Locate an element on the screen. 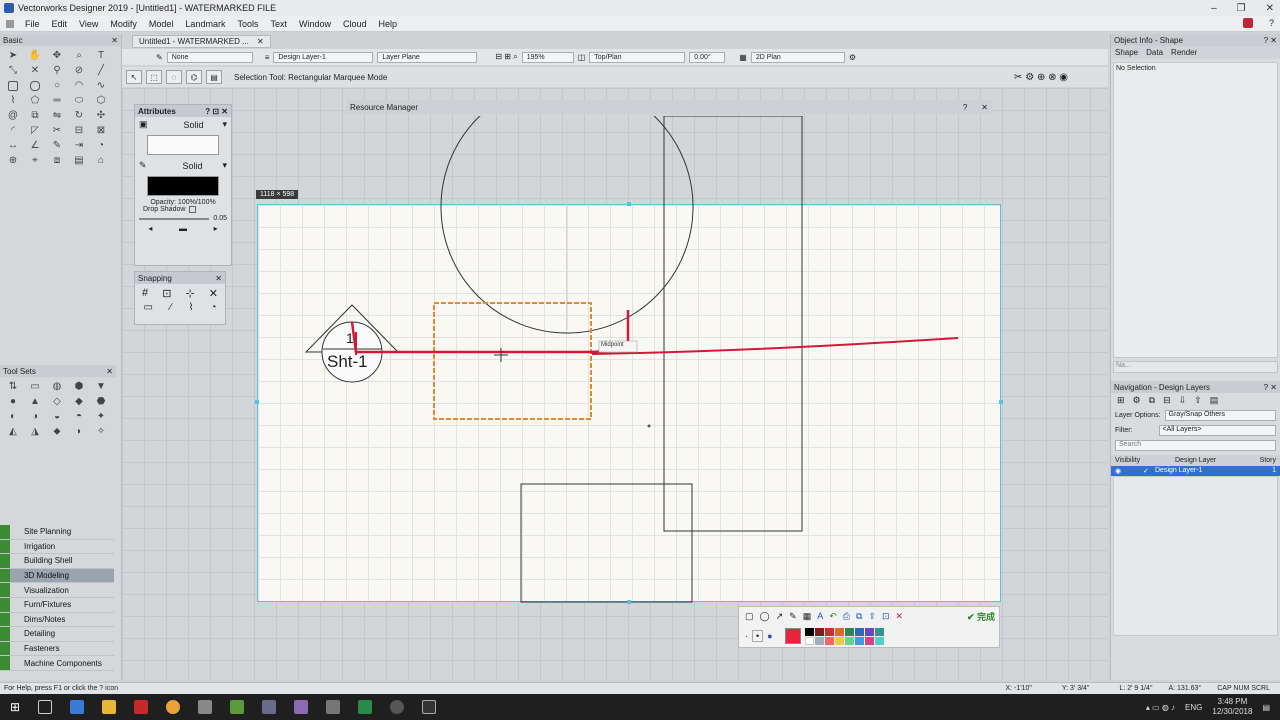  navigation-header: Navigation - Design Layers ? ✕ is located at coordinates (1195, 387).